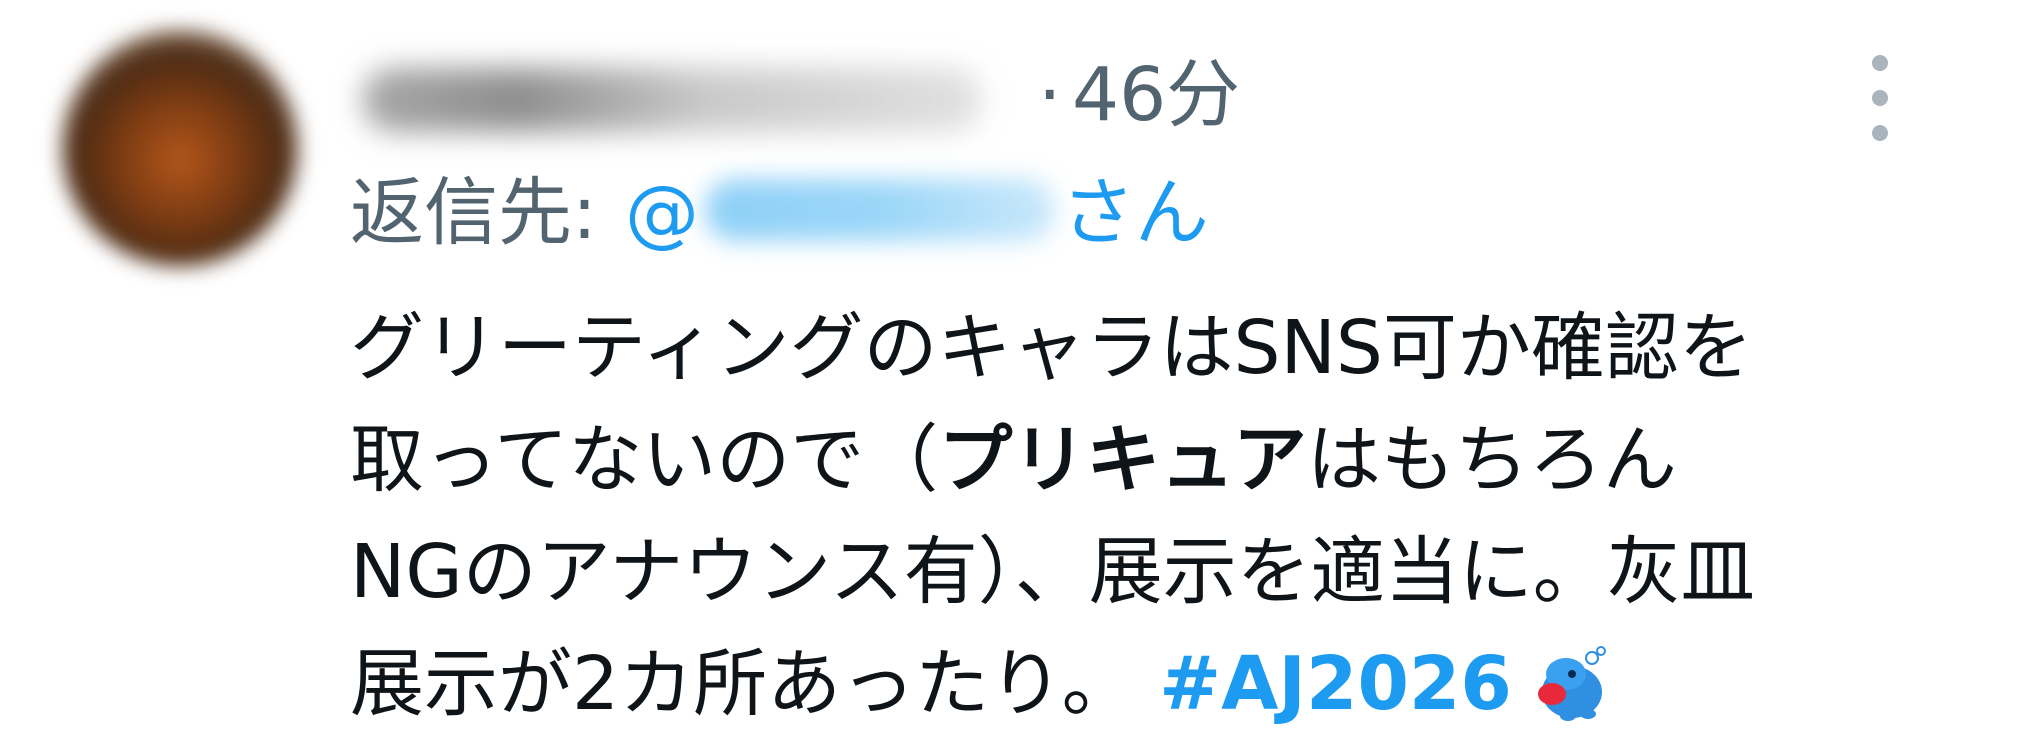 The width and height of the screenshot is (2018, 740). What do you see at coordinates (1051, 348) in the screenshot?
I see `tweet-text-line: グリーティングのキャラはSNS可か確認を` at bounding box center [1051, 348].